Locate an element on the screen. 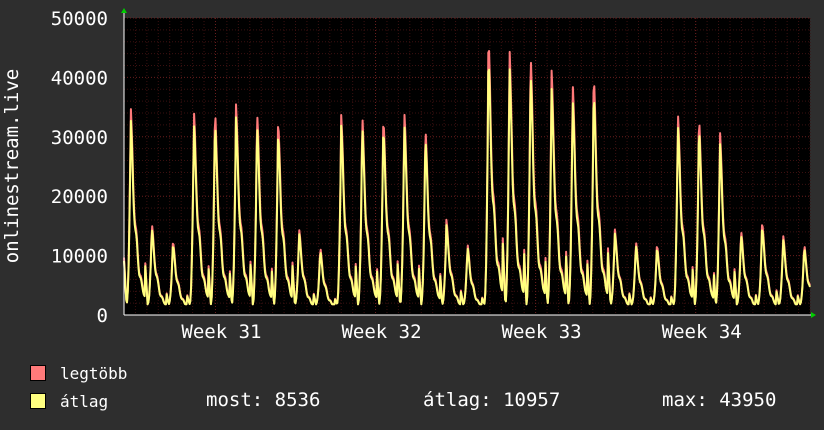 The height and width of the screenshot is (430, 824). stat-now: most: 8536 is located at coordinates (263, 400).